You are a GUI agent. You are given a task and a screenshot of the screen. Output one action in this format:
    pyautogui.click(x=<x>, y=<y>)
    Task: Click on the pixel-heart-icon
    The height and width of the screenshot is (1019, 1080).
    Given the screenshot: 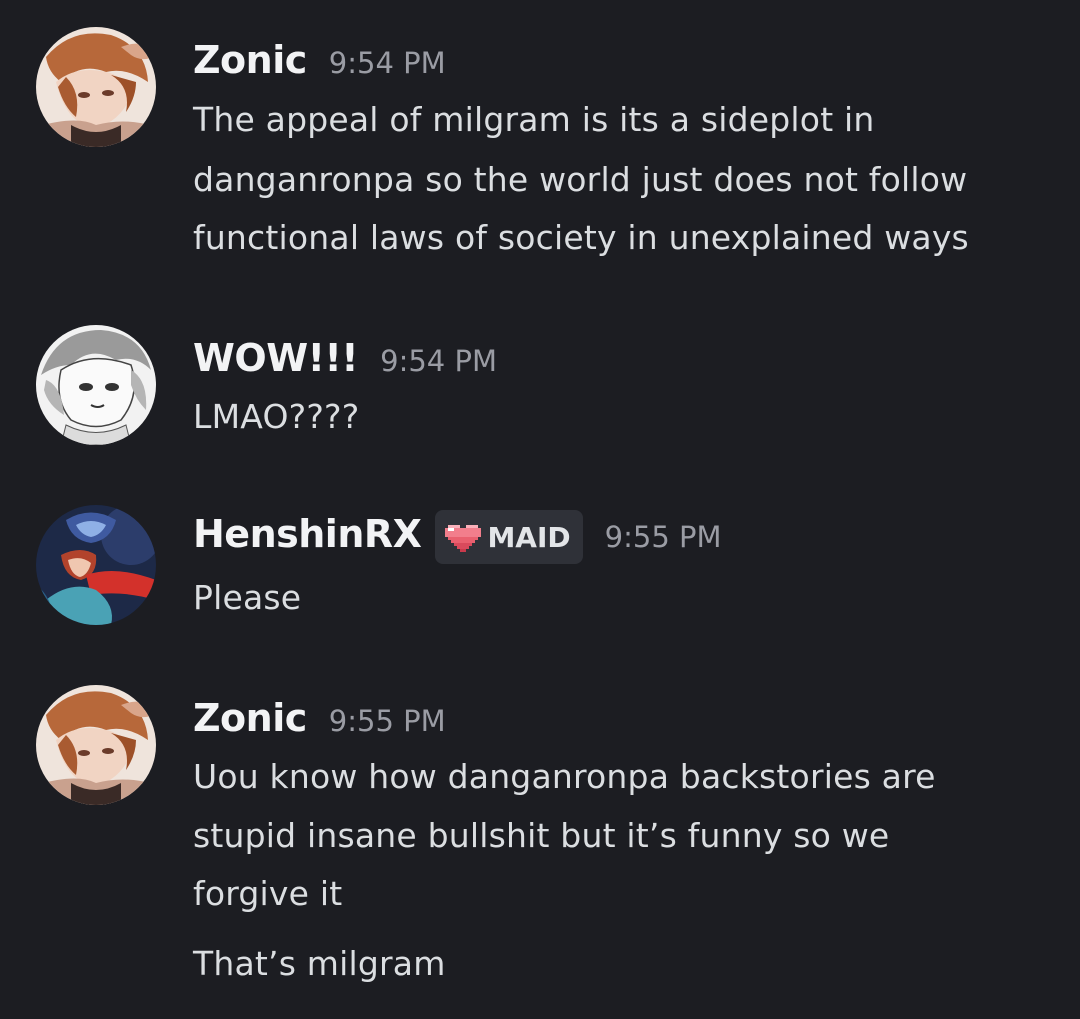 What is the action you would take?
    pyautogui.click(x=463, y=538)
    